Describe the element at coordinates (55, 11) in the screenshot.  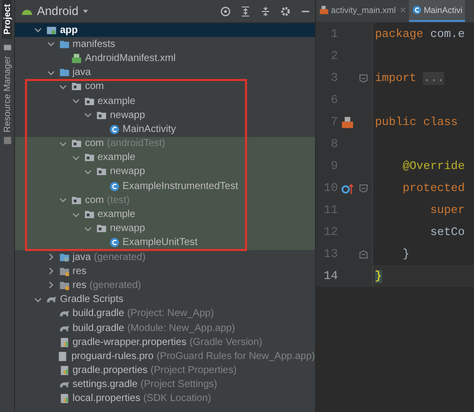
I see `view-selector: Android` at that location.